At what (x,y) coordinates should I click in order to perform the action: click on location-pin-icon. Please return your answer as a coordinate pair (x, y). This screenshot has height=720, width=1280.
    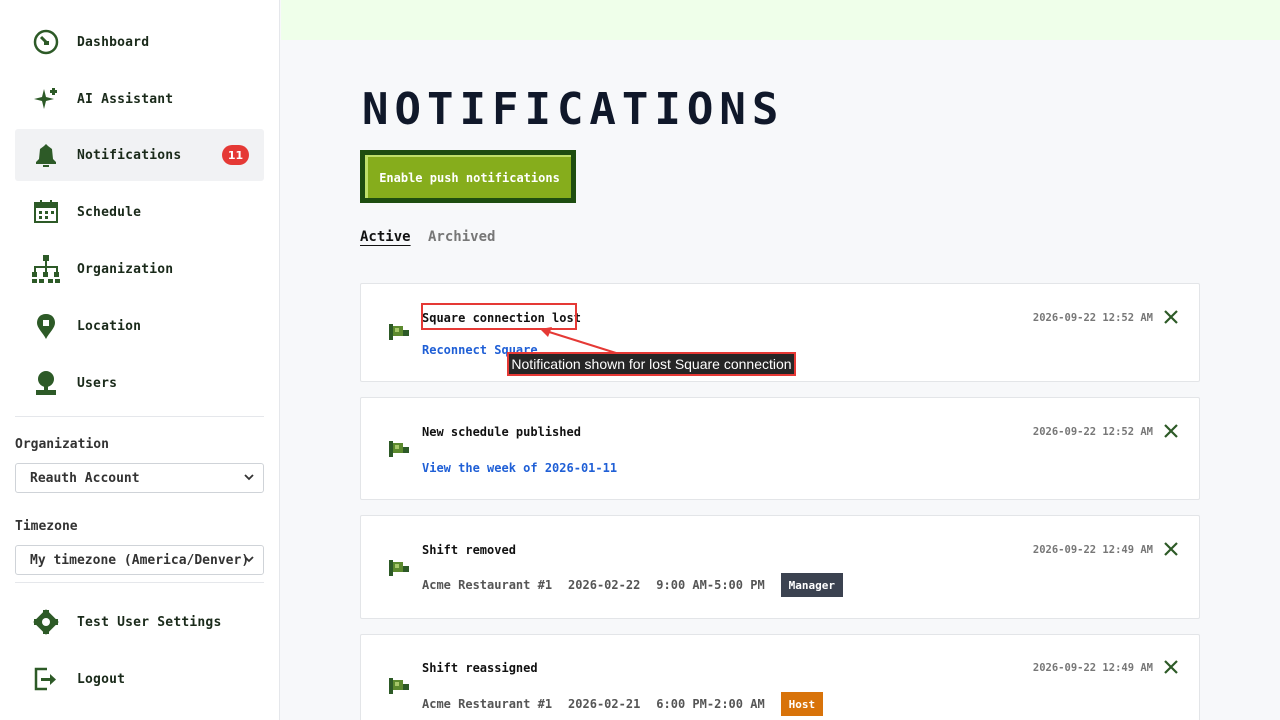
    Looking at the image, I should click on (46, 326).